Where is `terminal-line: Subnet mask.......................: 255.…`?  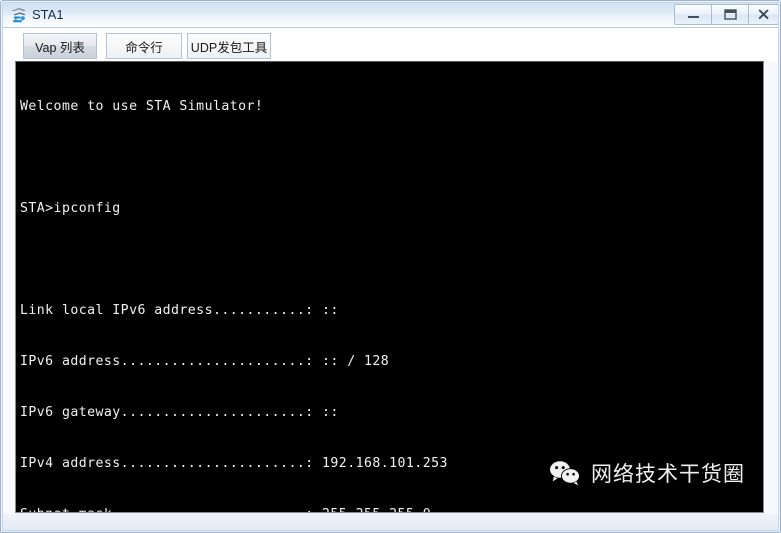
terminal-line: Subnet mask.......................: 255.… is located at coordinates (390, 509).